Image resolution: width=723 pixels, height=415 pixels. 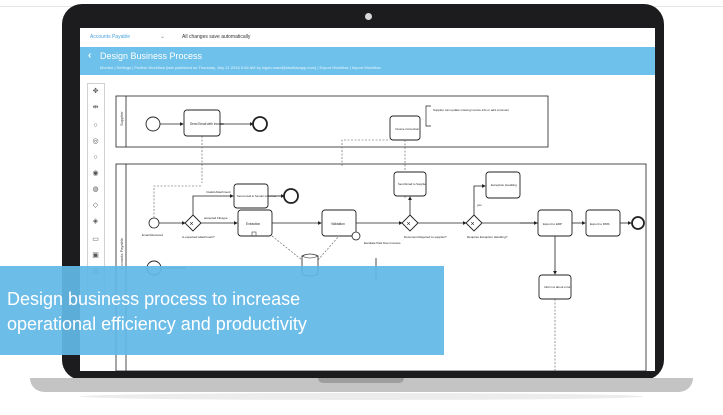 I want to click on task-send-email-supplier-label: Send Email to Supplier, so click(x=412, y=184).